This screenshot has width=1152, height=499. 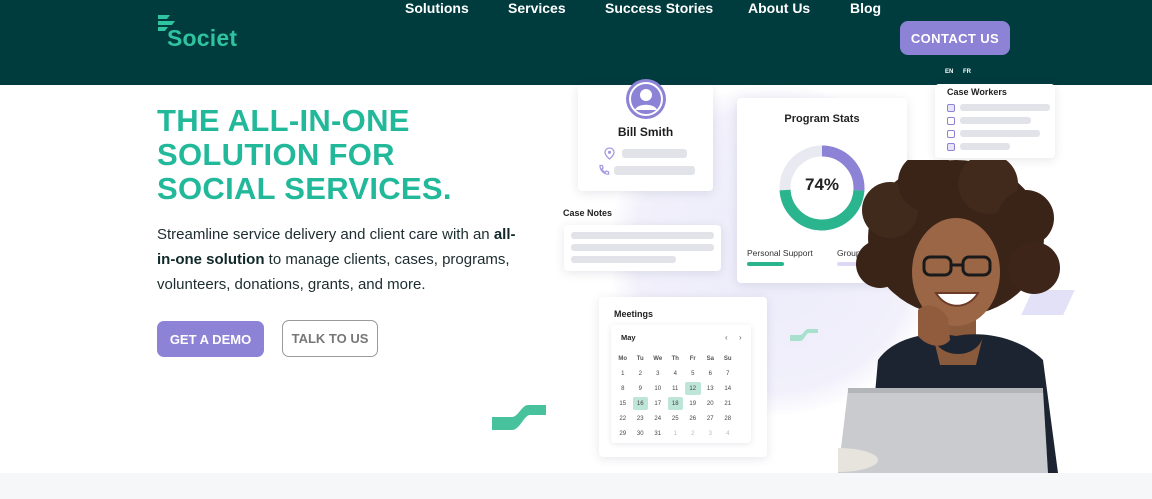 What do you see at coordinates (711, 373) in the screenshot?
I see `calendar-day: 6` at bounding box center [711, 373].